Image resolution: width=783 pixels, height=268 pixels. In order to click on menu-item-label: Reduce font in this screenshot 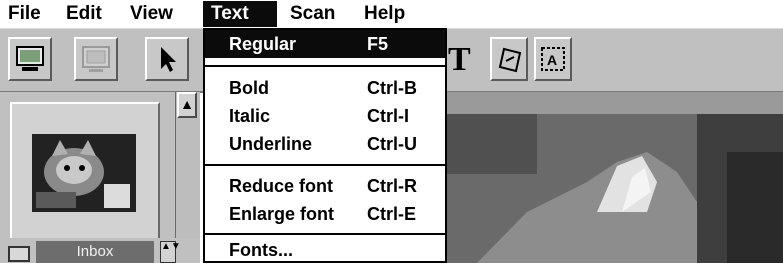, I will do `click(281, 186)`.